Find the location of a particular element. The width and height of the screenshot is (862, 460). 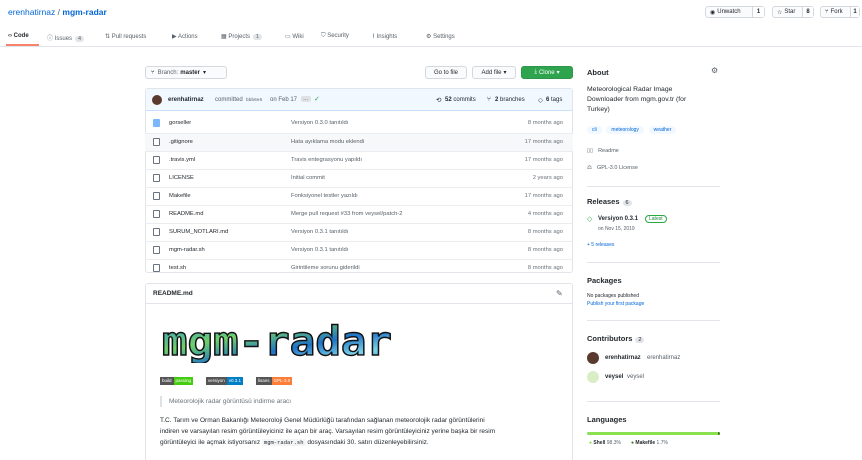

tab-security: ⛉ Security is located at coordinates (335, 36).